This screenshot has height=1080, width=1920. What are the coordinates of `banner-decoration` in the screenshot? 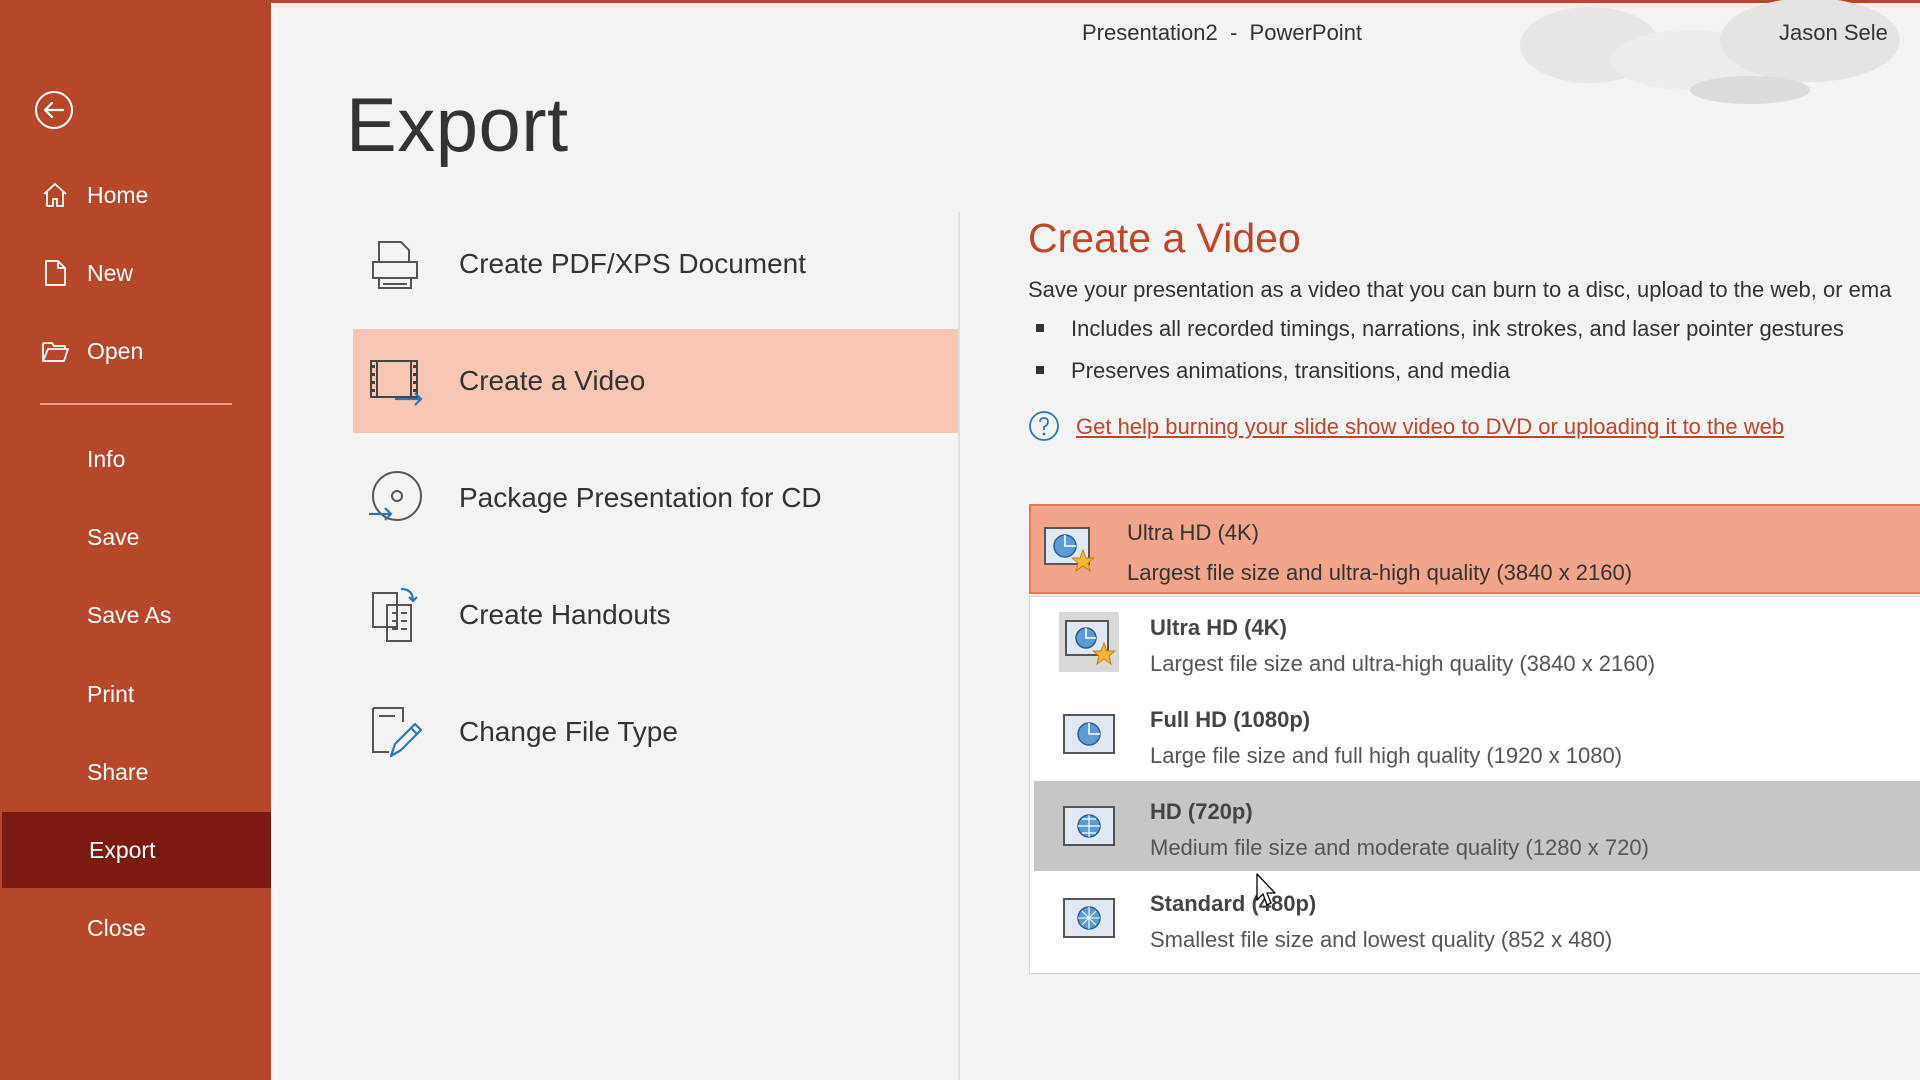 It's located at (1710, 52).